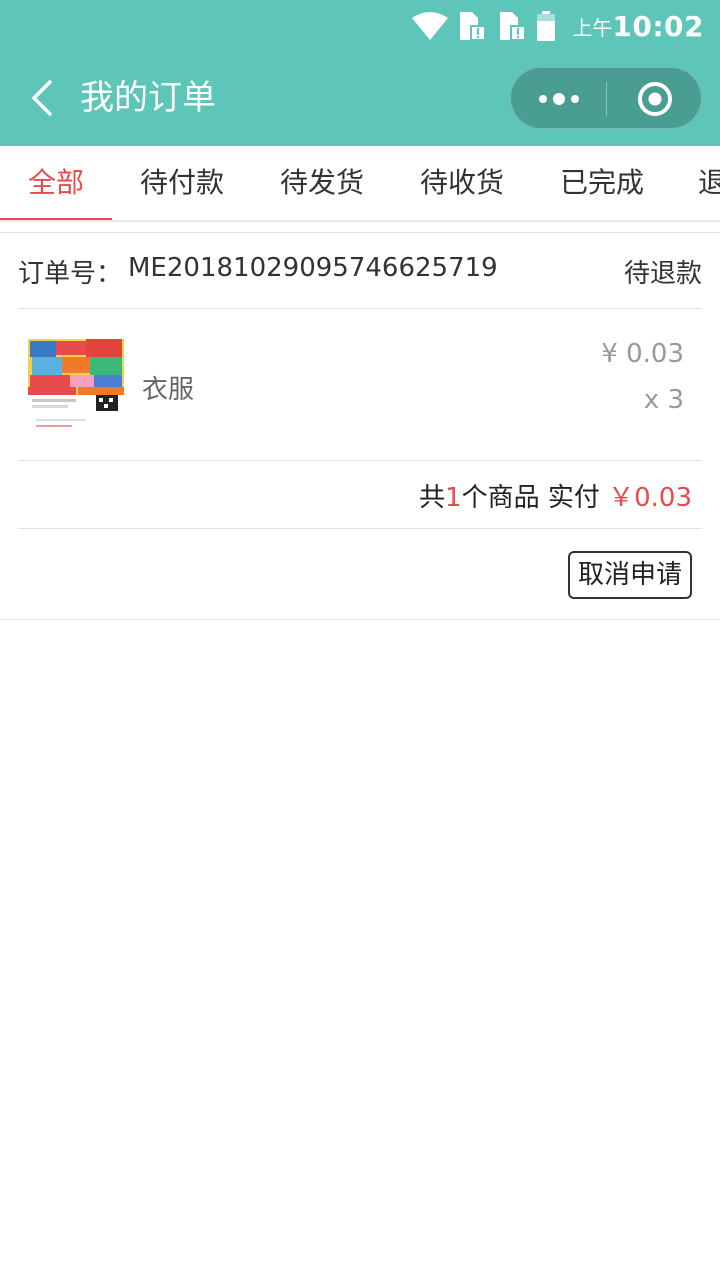 The width and height of the screenshot is (720, 1280). What do you see at coordinates (592, 27) in the screenshot?
I see `status-time-prefix: 上午` at bounding box center [592, 27].